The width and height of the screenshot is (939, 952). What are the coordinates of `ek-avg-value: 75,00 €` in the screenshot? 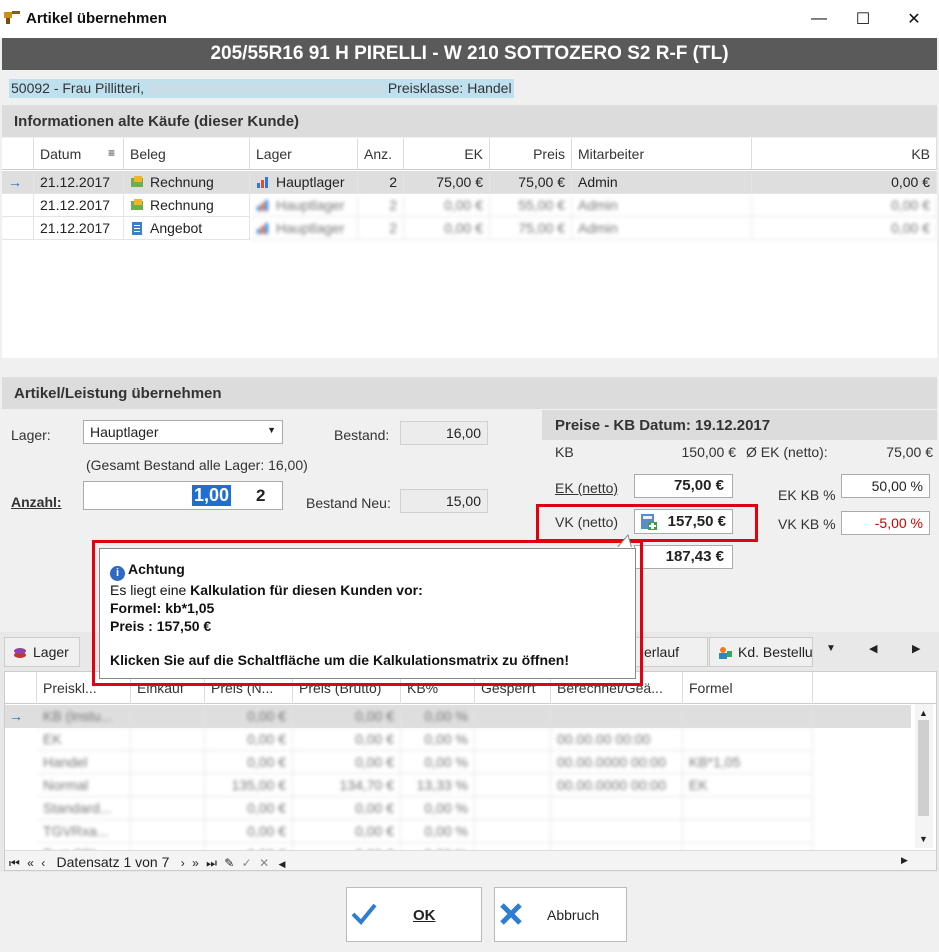 It's located at (909, 452).